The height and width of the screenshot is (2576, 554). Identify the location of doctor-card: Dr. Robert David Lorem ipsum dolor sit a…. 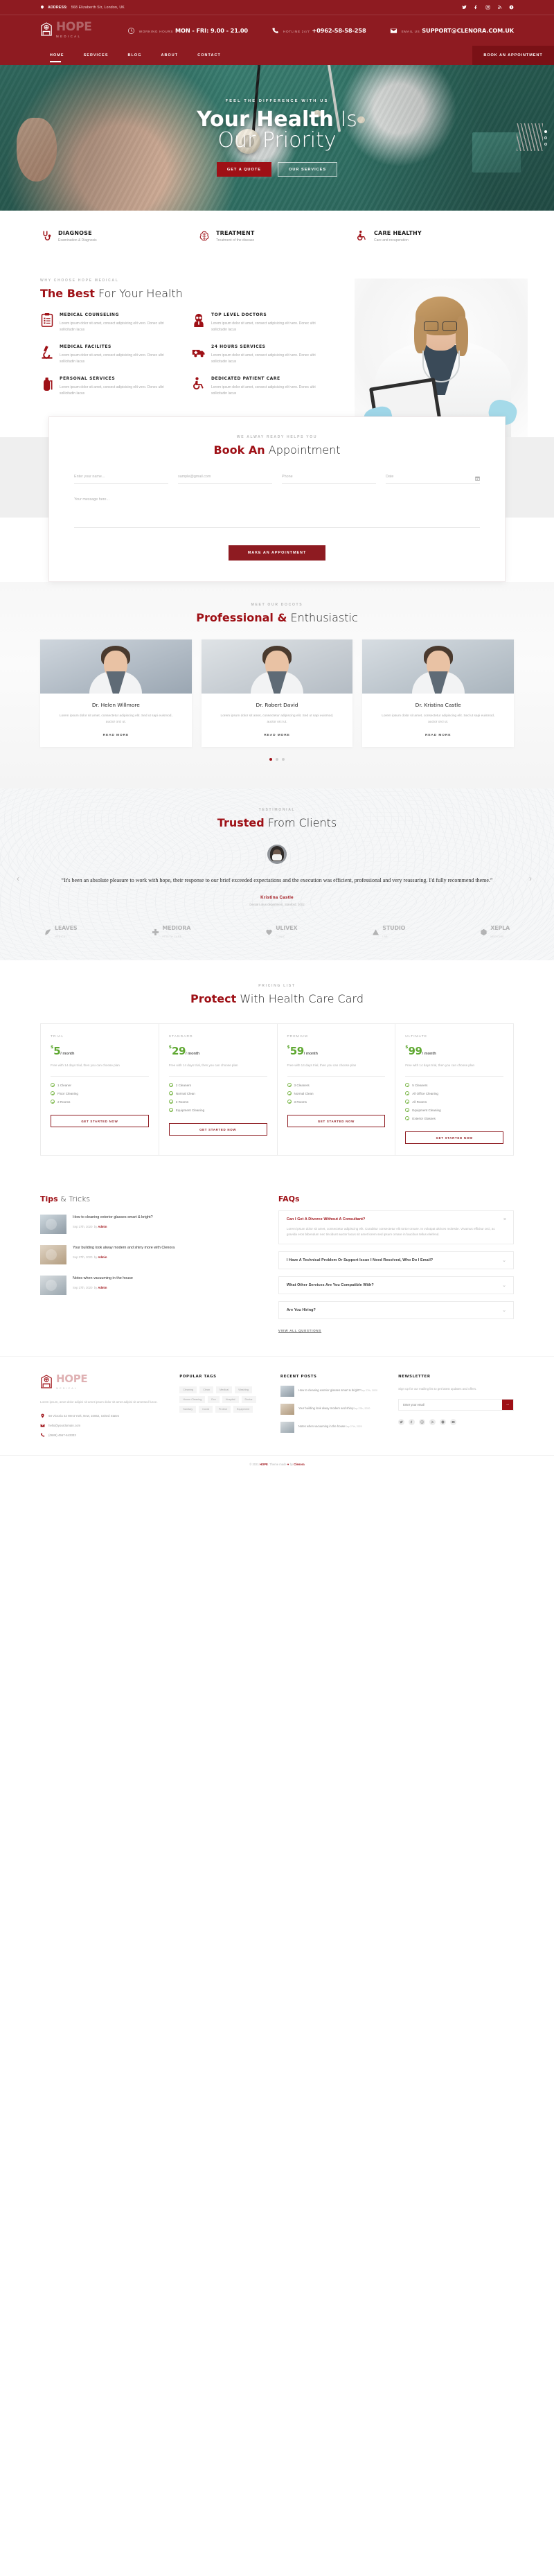
(277, 693).